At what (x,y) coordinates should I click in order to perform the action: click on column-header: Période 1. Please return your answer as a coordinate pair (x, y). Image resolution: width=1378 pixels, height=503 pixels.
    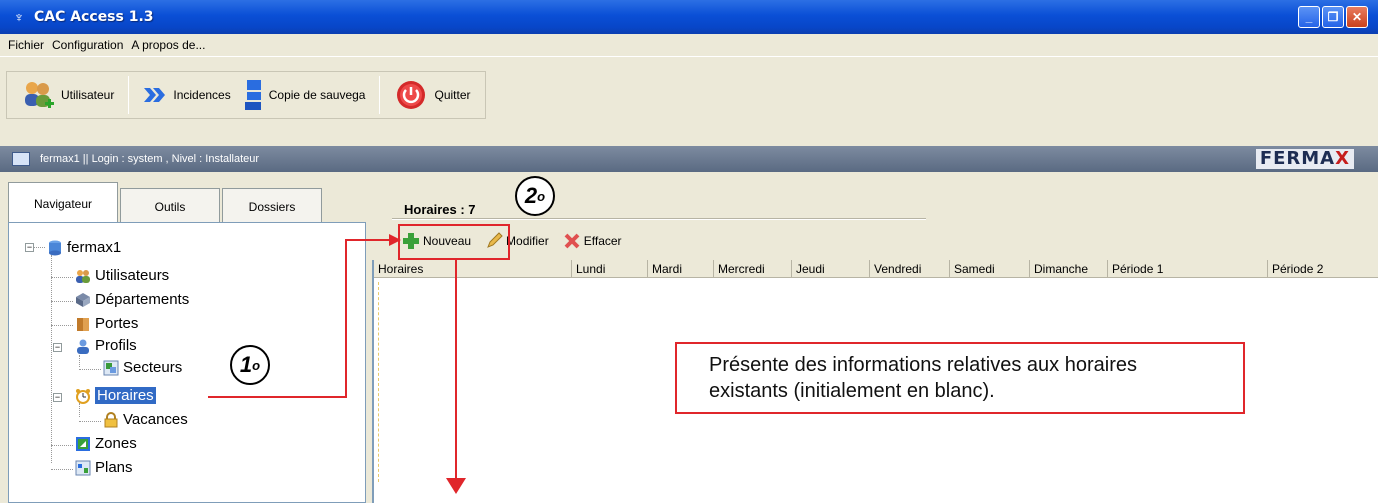
    Looking at the image, I should click on (1188, 268).